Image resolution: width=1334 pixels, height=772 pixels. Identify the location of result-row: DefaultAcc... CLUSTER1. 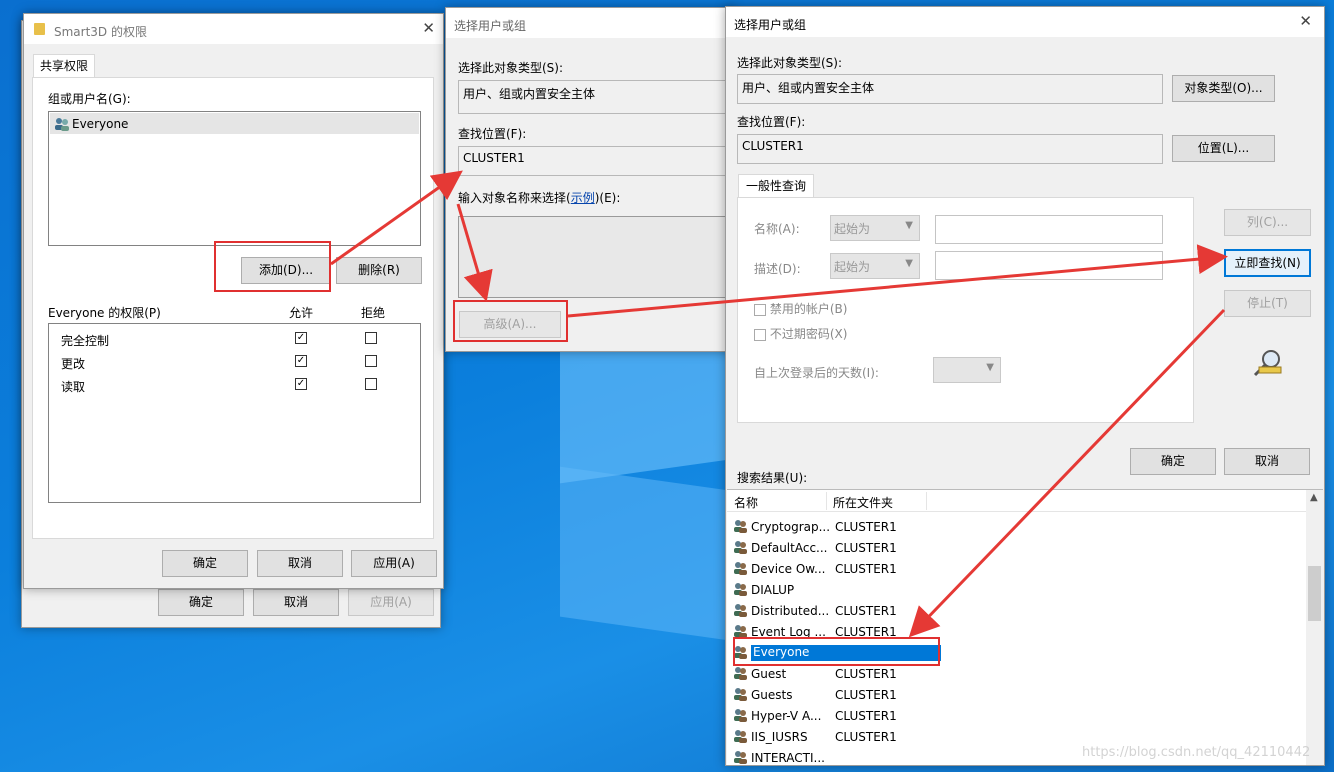
(1018, 547).